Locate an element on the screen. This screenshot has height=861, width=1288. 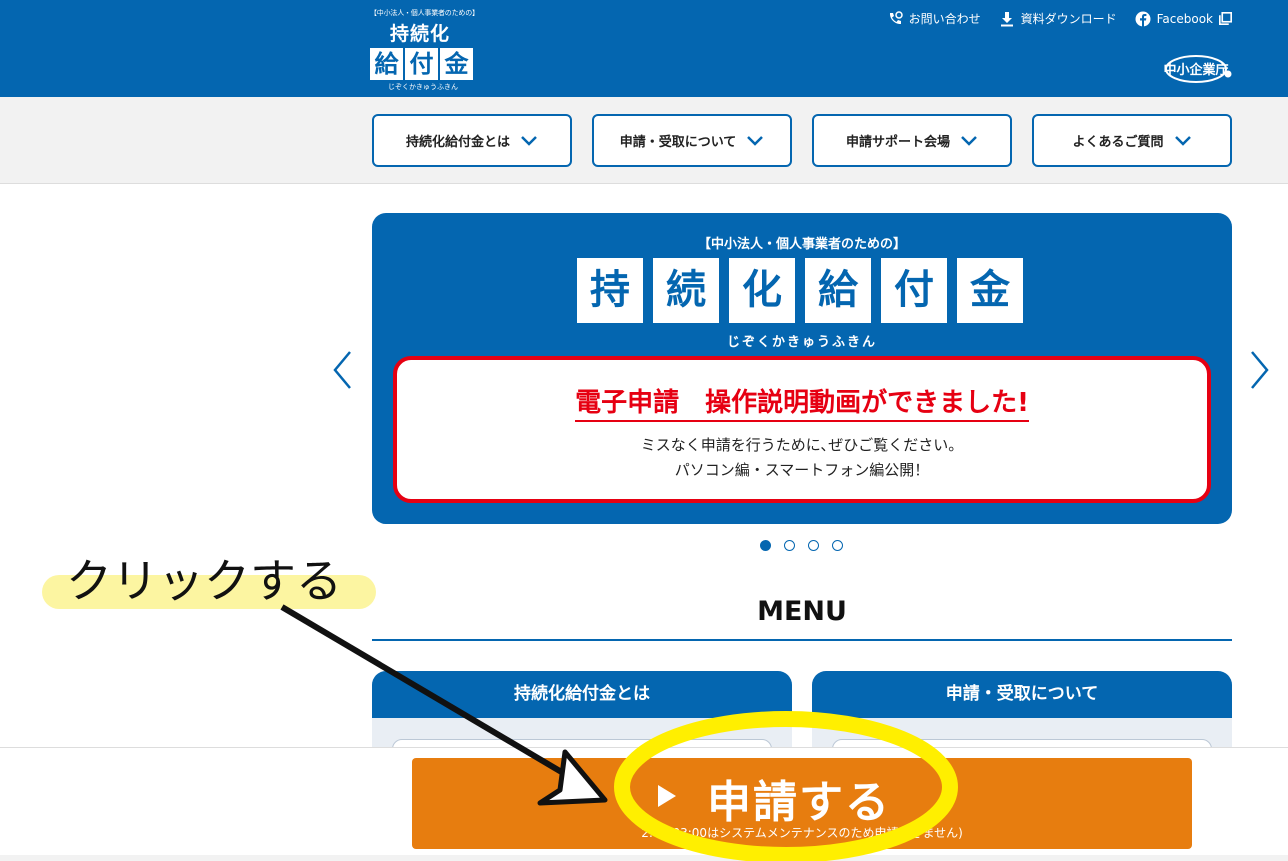
site-logo: 【中小法人・個人事業者のための】 持続化 給 付 金 じぞくかきゅうふきん is located at coordinates (425, 50).